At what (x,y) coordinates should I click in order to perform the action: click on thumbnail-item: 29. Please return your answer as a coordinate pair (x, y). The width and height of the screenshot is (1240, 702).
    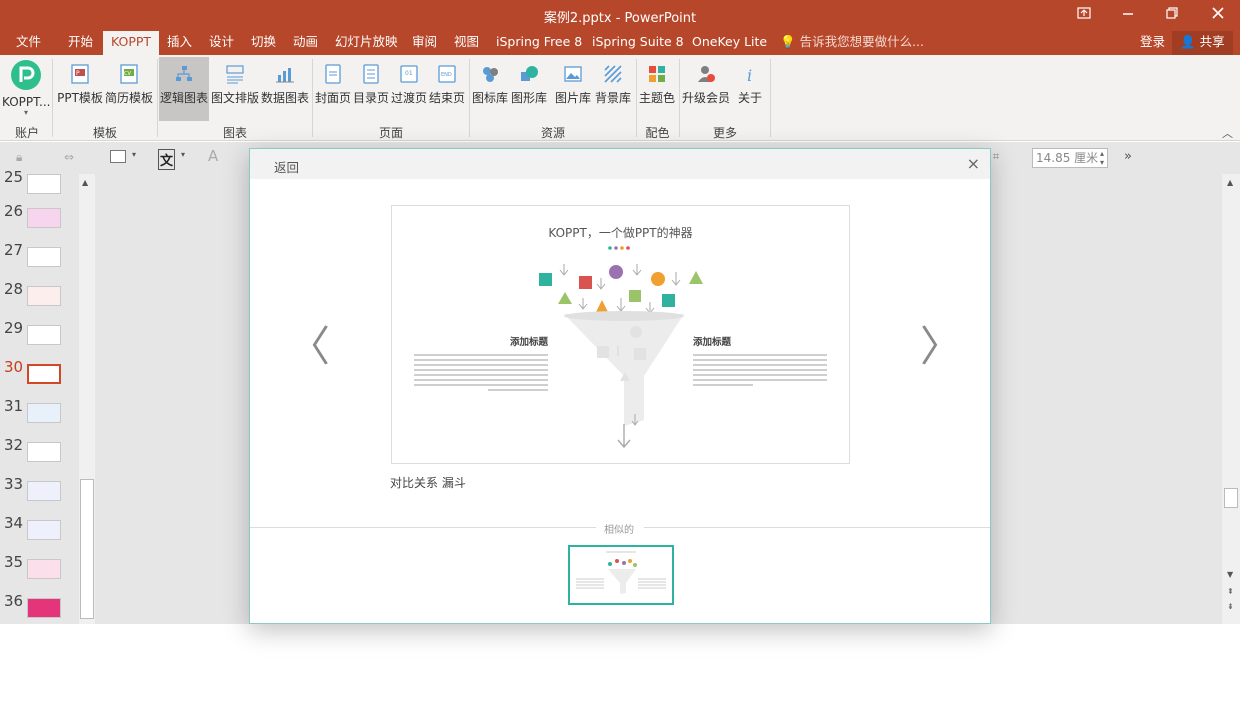
    Looking at the image, I should click on (40, 334).